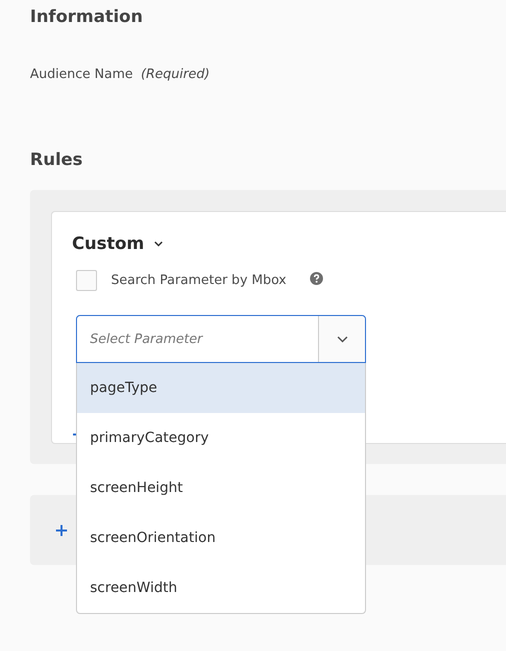  I want to click on required-note: (Required), so click(175, 74).